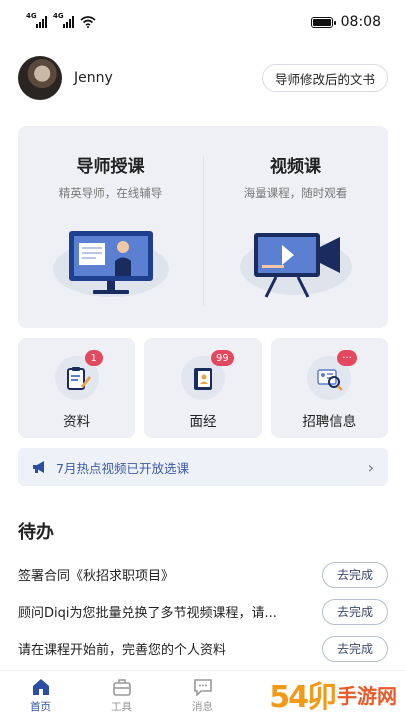 Image resolution: width=405 pixels, height=720 pixels. What do you see at coordinates (202, 687) in the screenshot?
I see `message-icon` at bounding box center [202, 687].